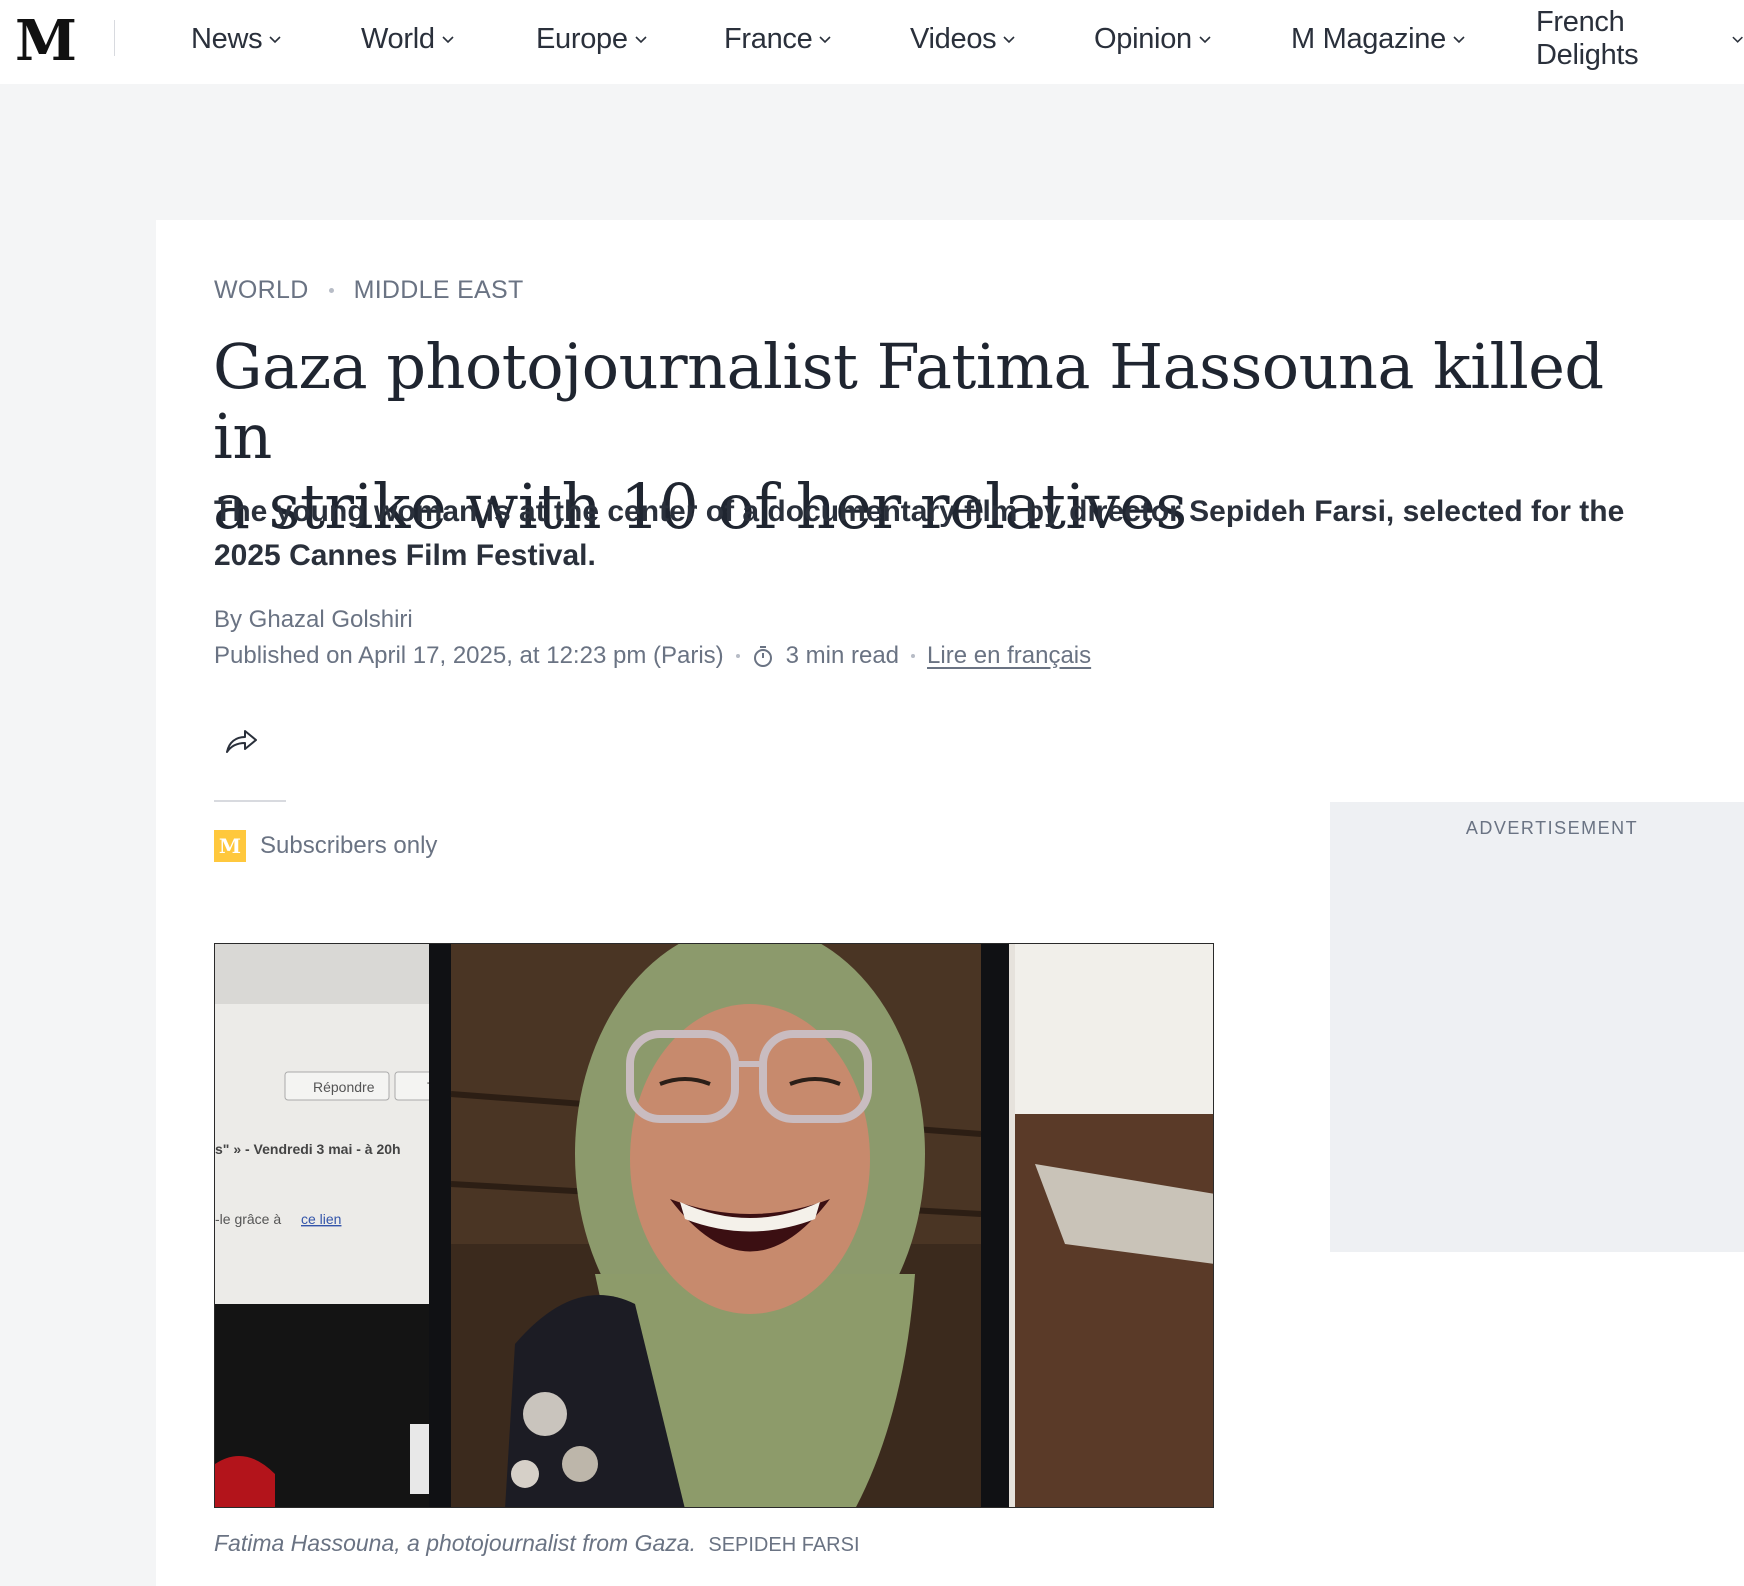  Describe the element at coordinates (762, 656) in the screenshot. I see `stopwatch-icon` at that location.